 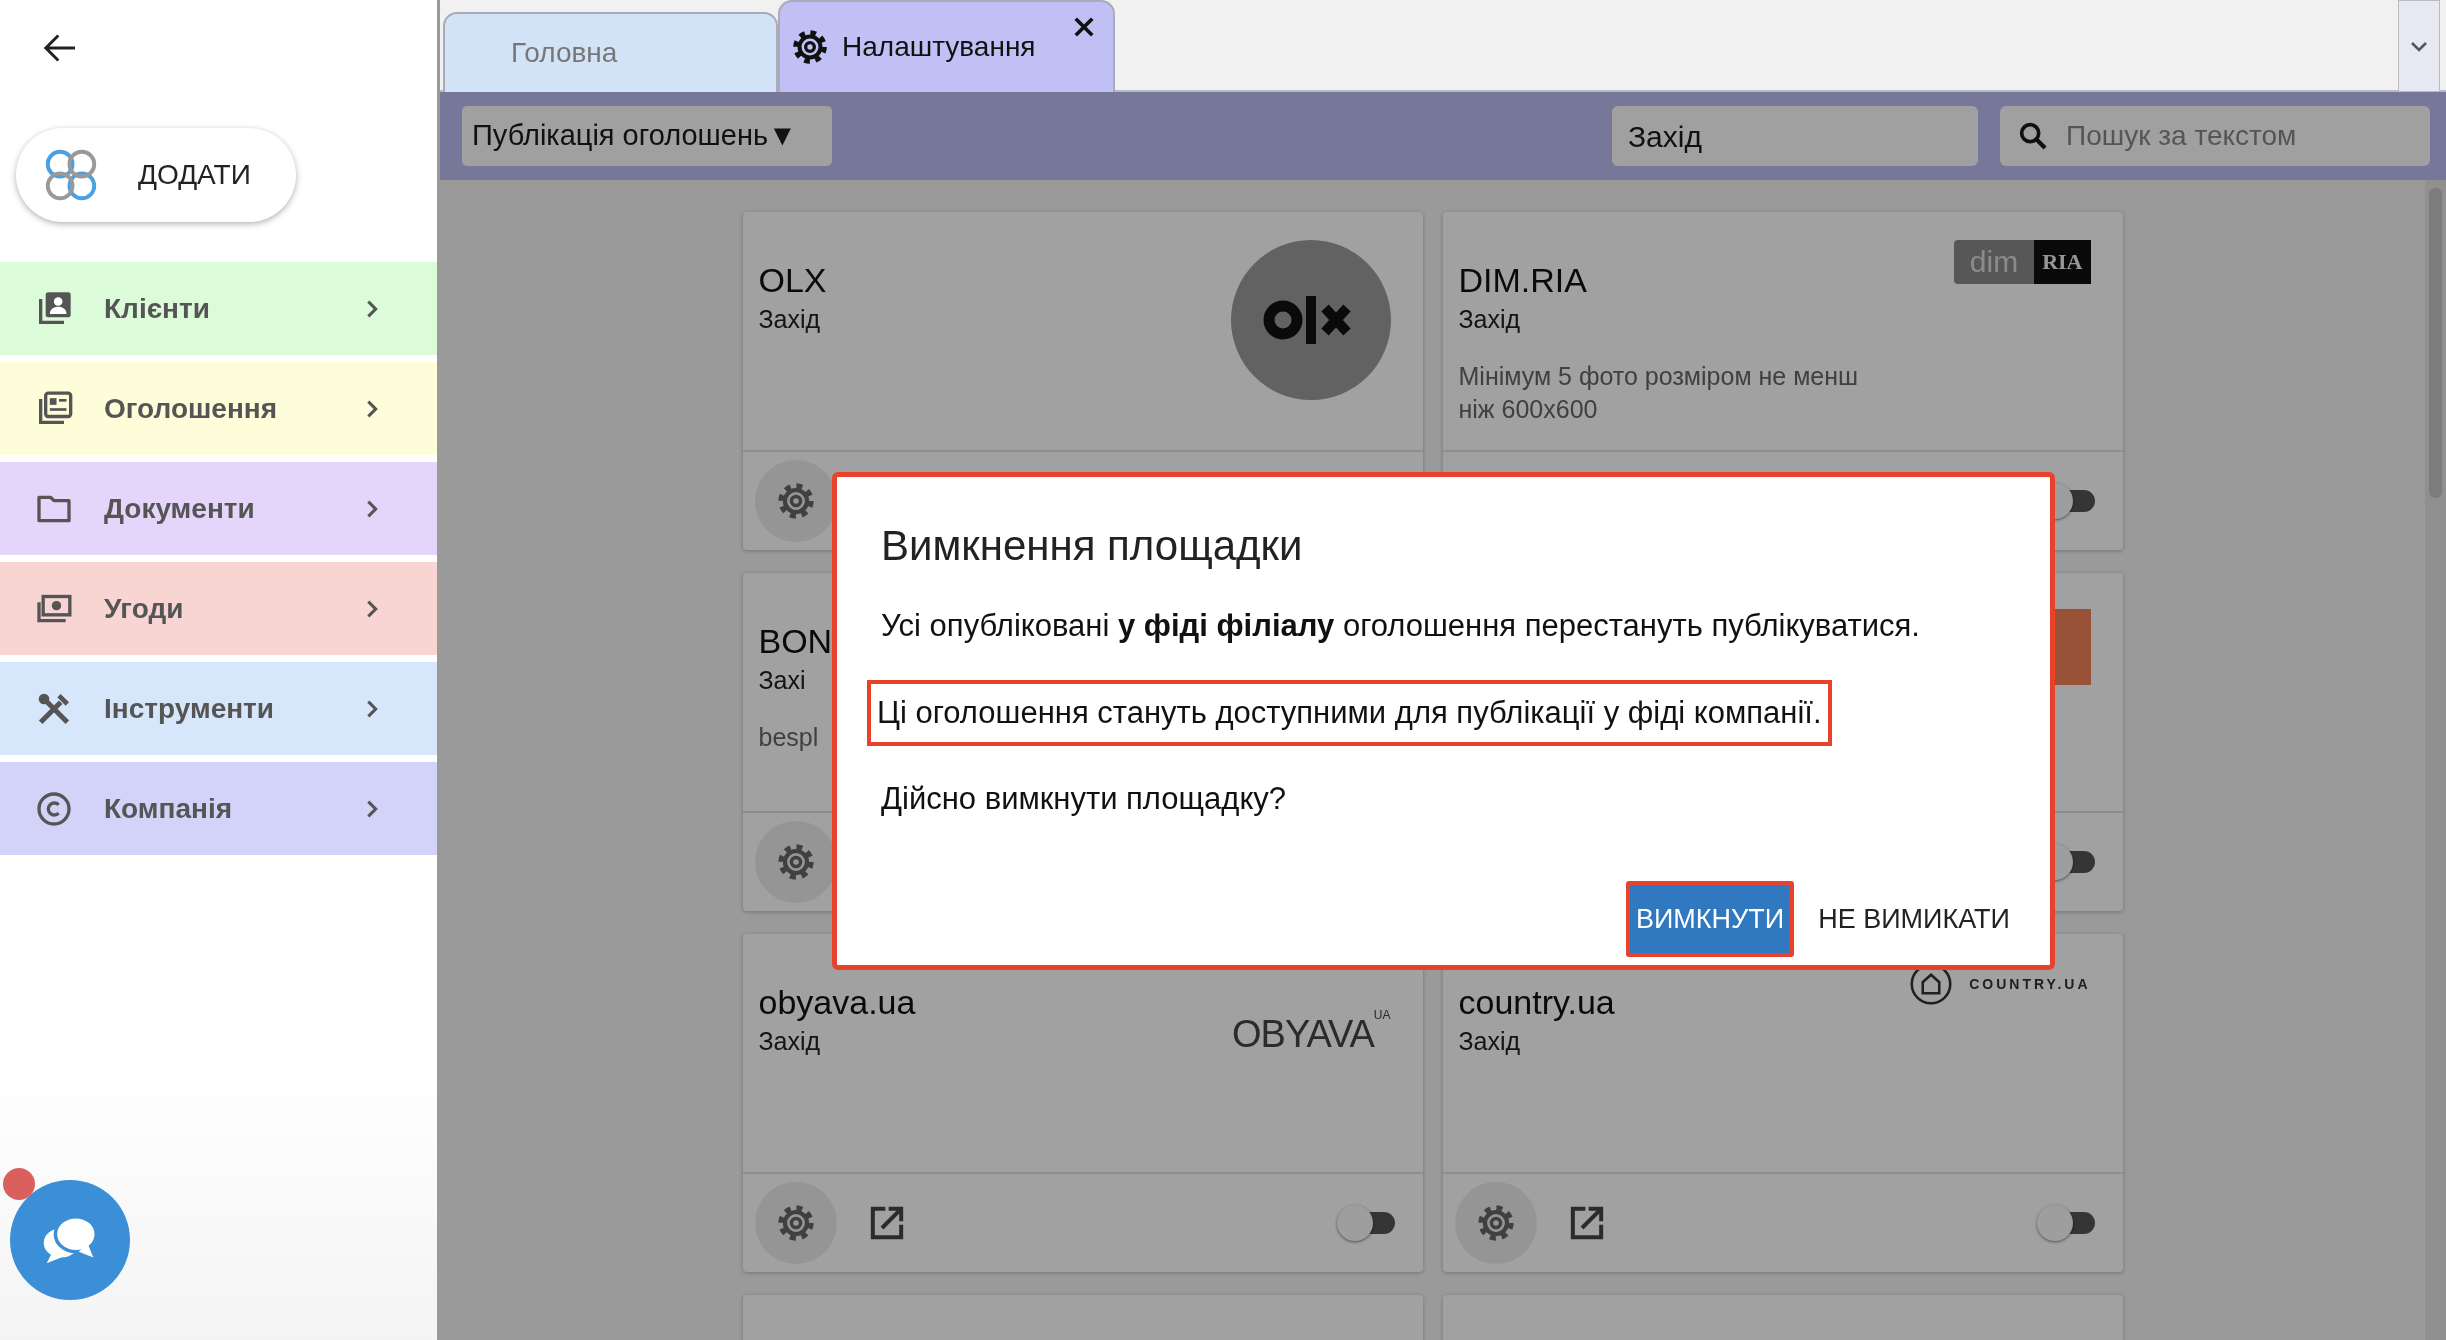 I want to click on close-icon, so click(x=1084, y=27).